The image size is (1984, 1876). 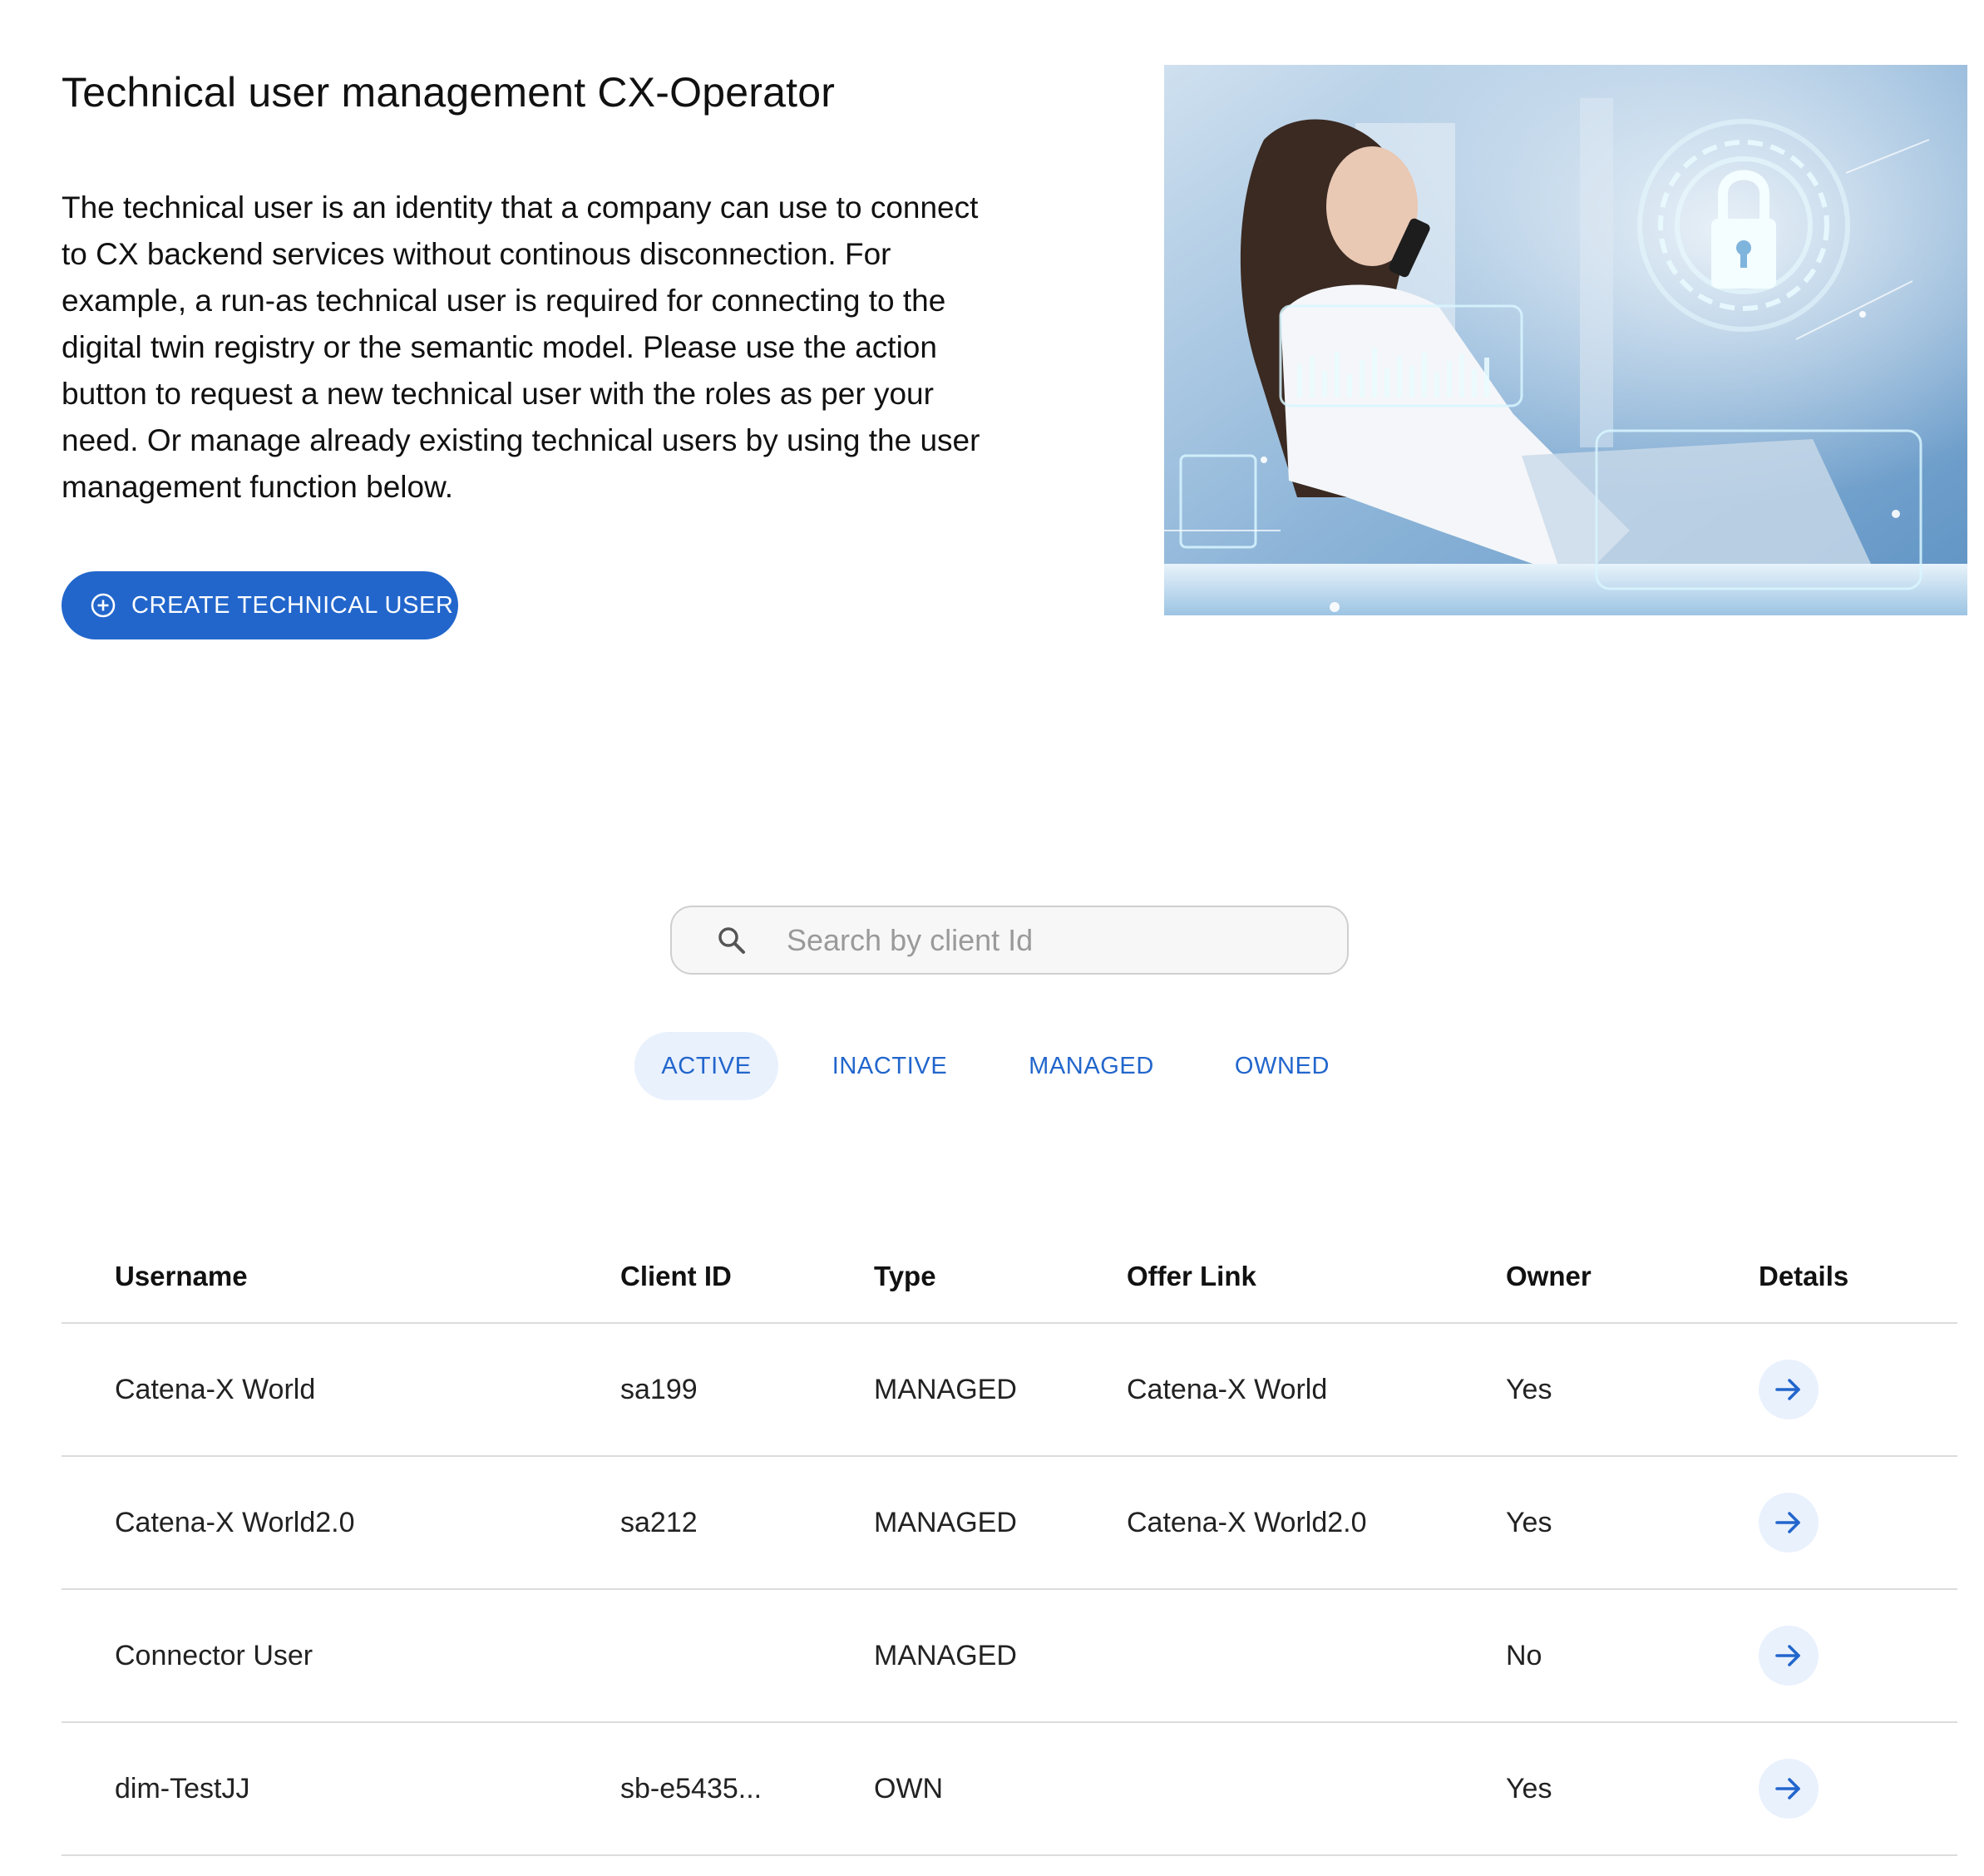 I want to click on cell-offer-link: Catena-X World2.0, so click(x=1247, y=1522).